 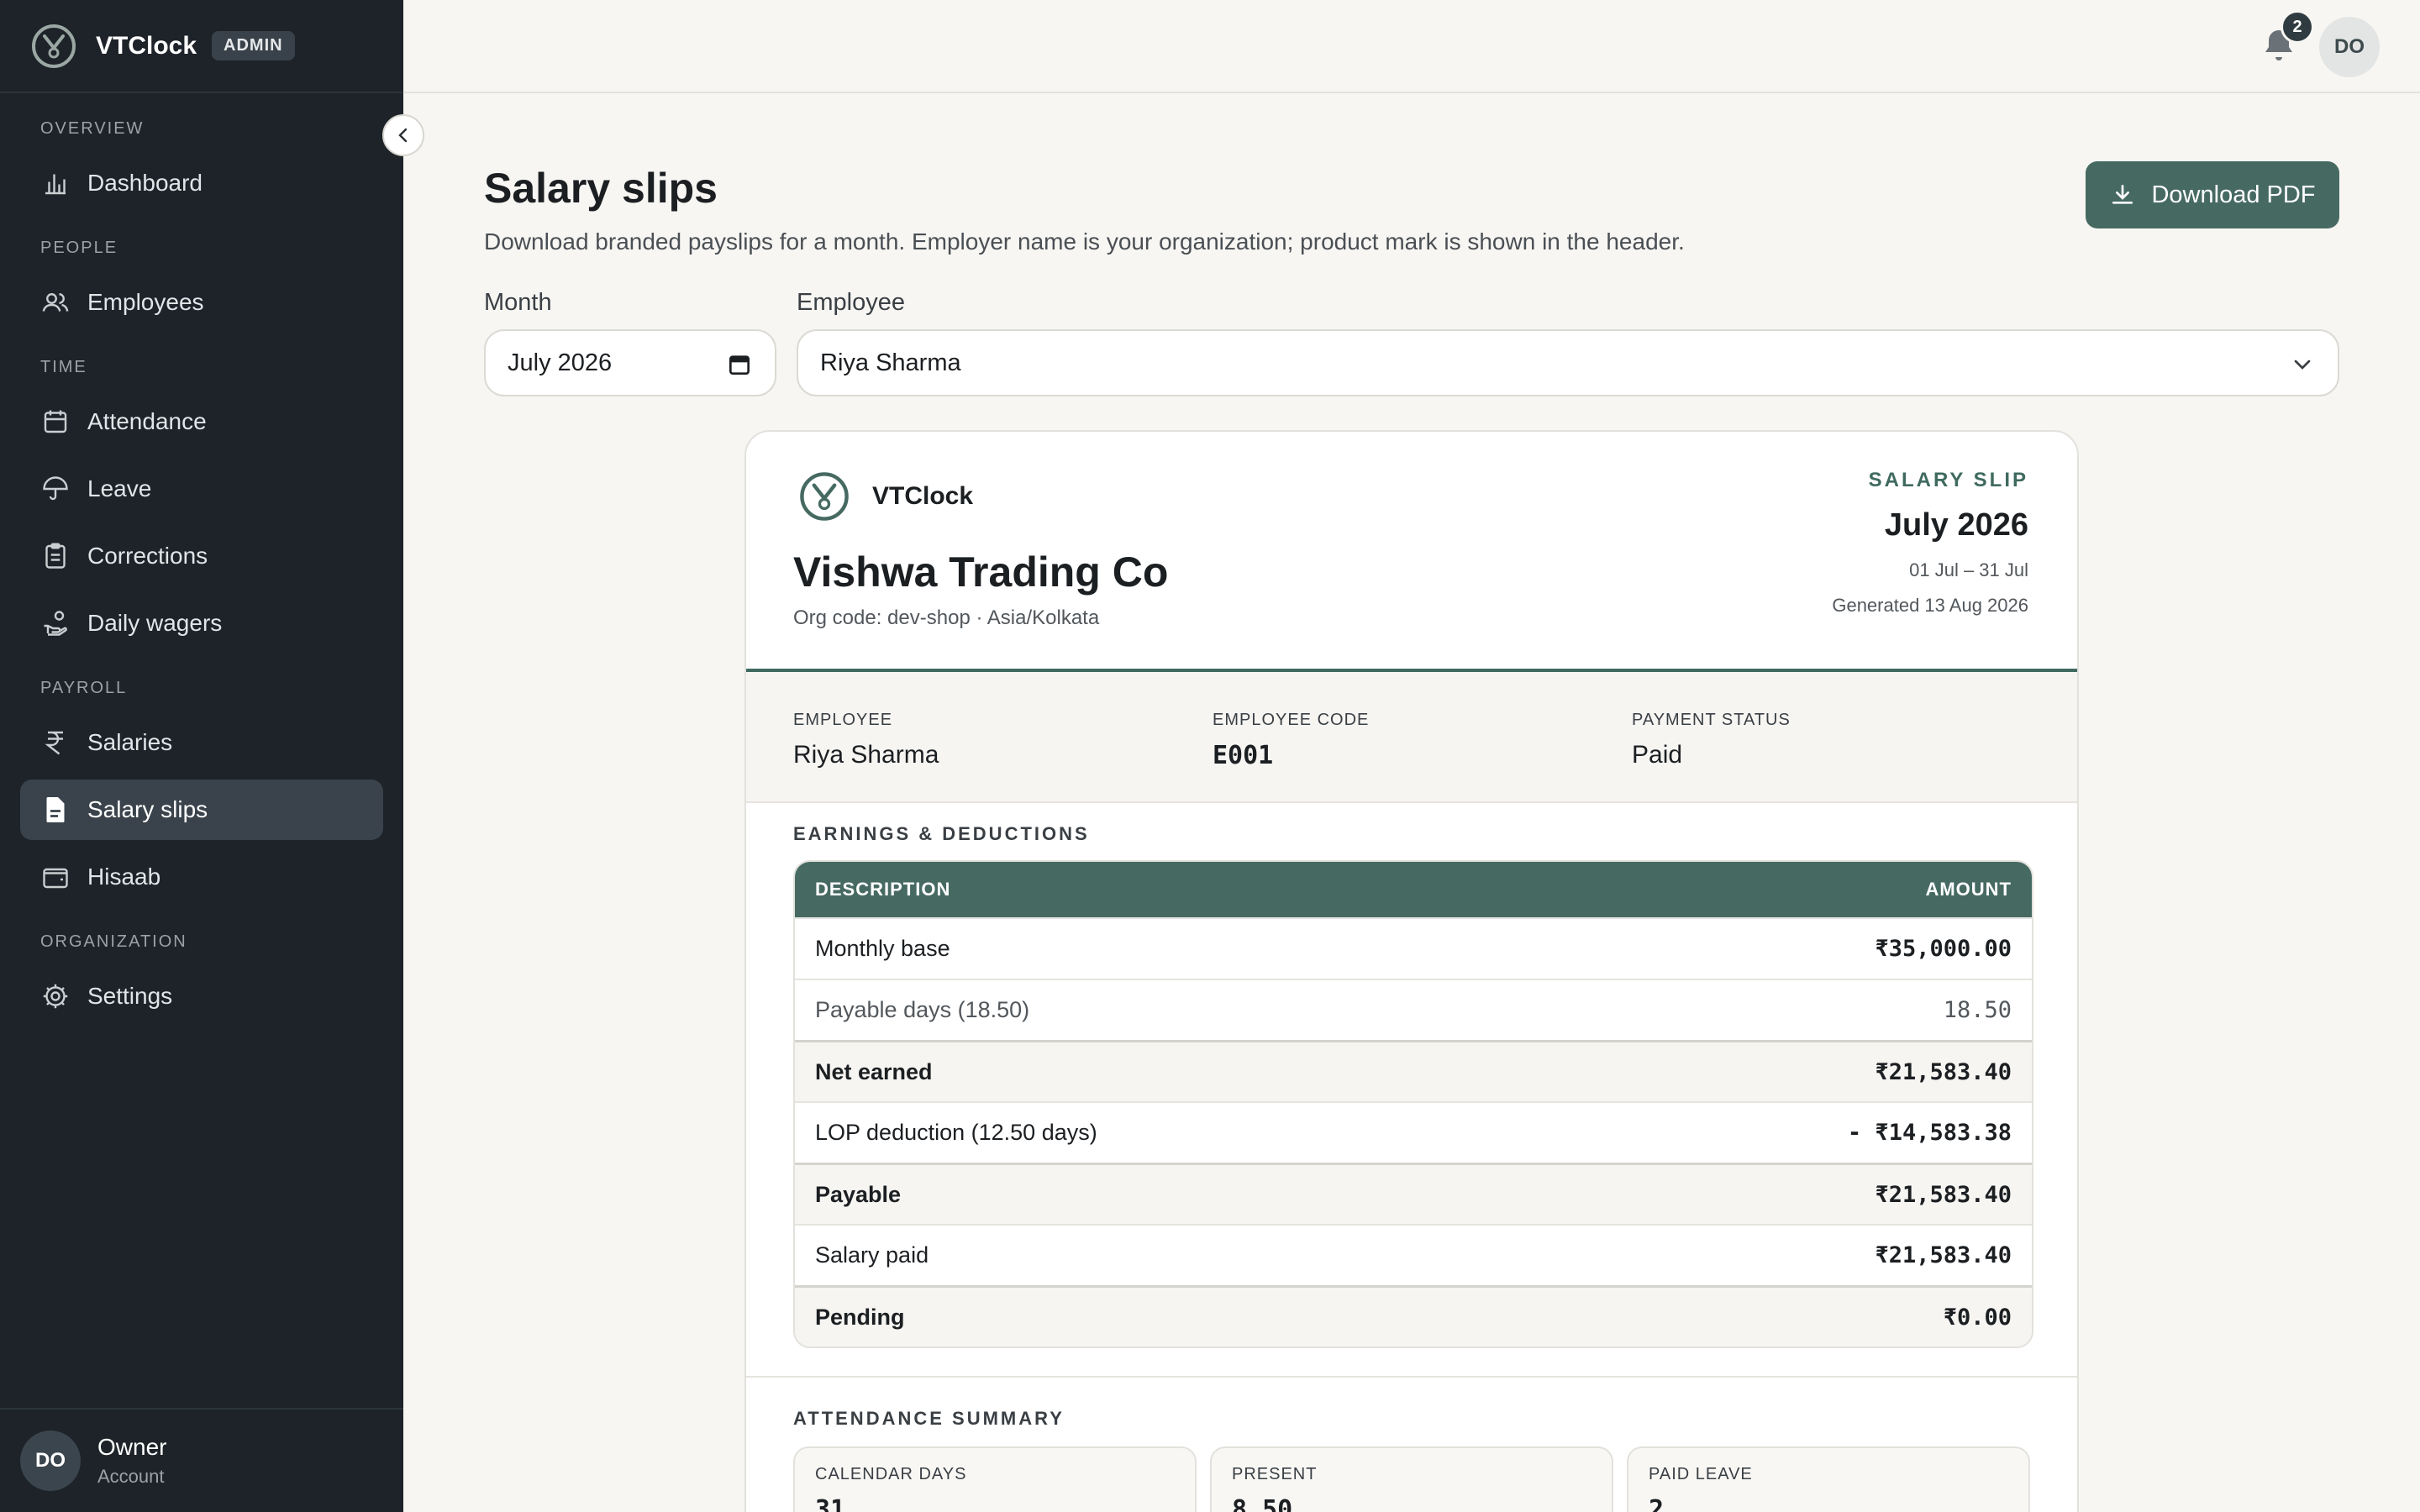 I want to click on col-description: DESCRIPTION, so click(x=883, y=889).